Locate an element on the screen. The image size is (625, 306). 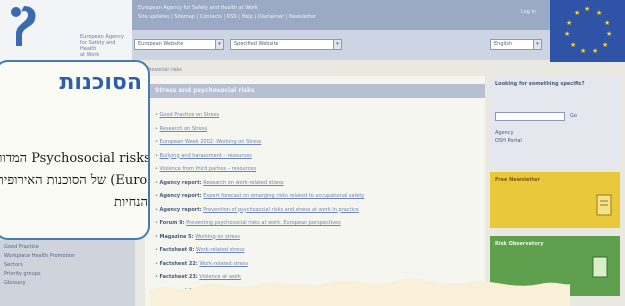
list-item-prefix: Factsheet 8: is located at coordinates (177, 250).